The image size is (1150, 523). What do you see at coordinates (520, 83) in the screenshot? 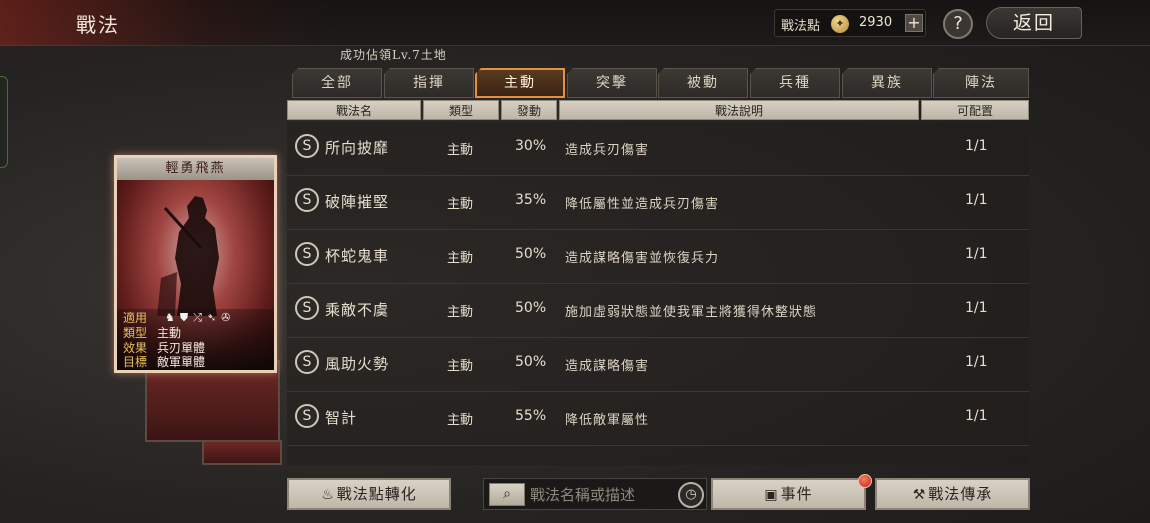
I see `tab-active: 主動` at bounding box center [520, 83].